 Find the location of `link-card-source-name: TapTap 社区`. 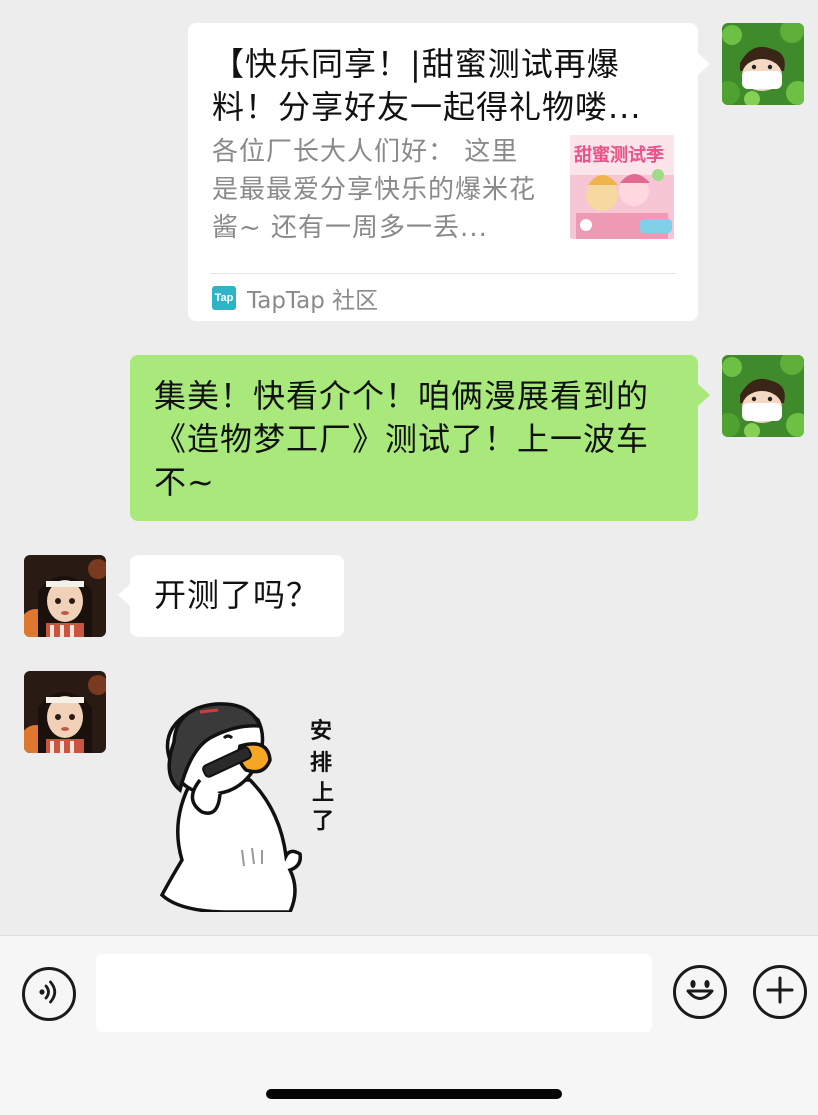

link-card-source-name: TapTap 社区 is located at coordinates (313, 301).